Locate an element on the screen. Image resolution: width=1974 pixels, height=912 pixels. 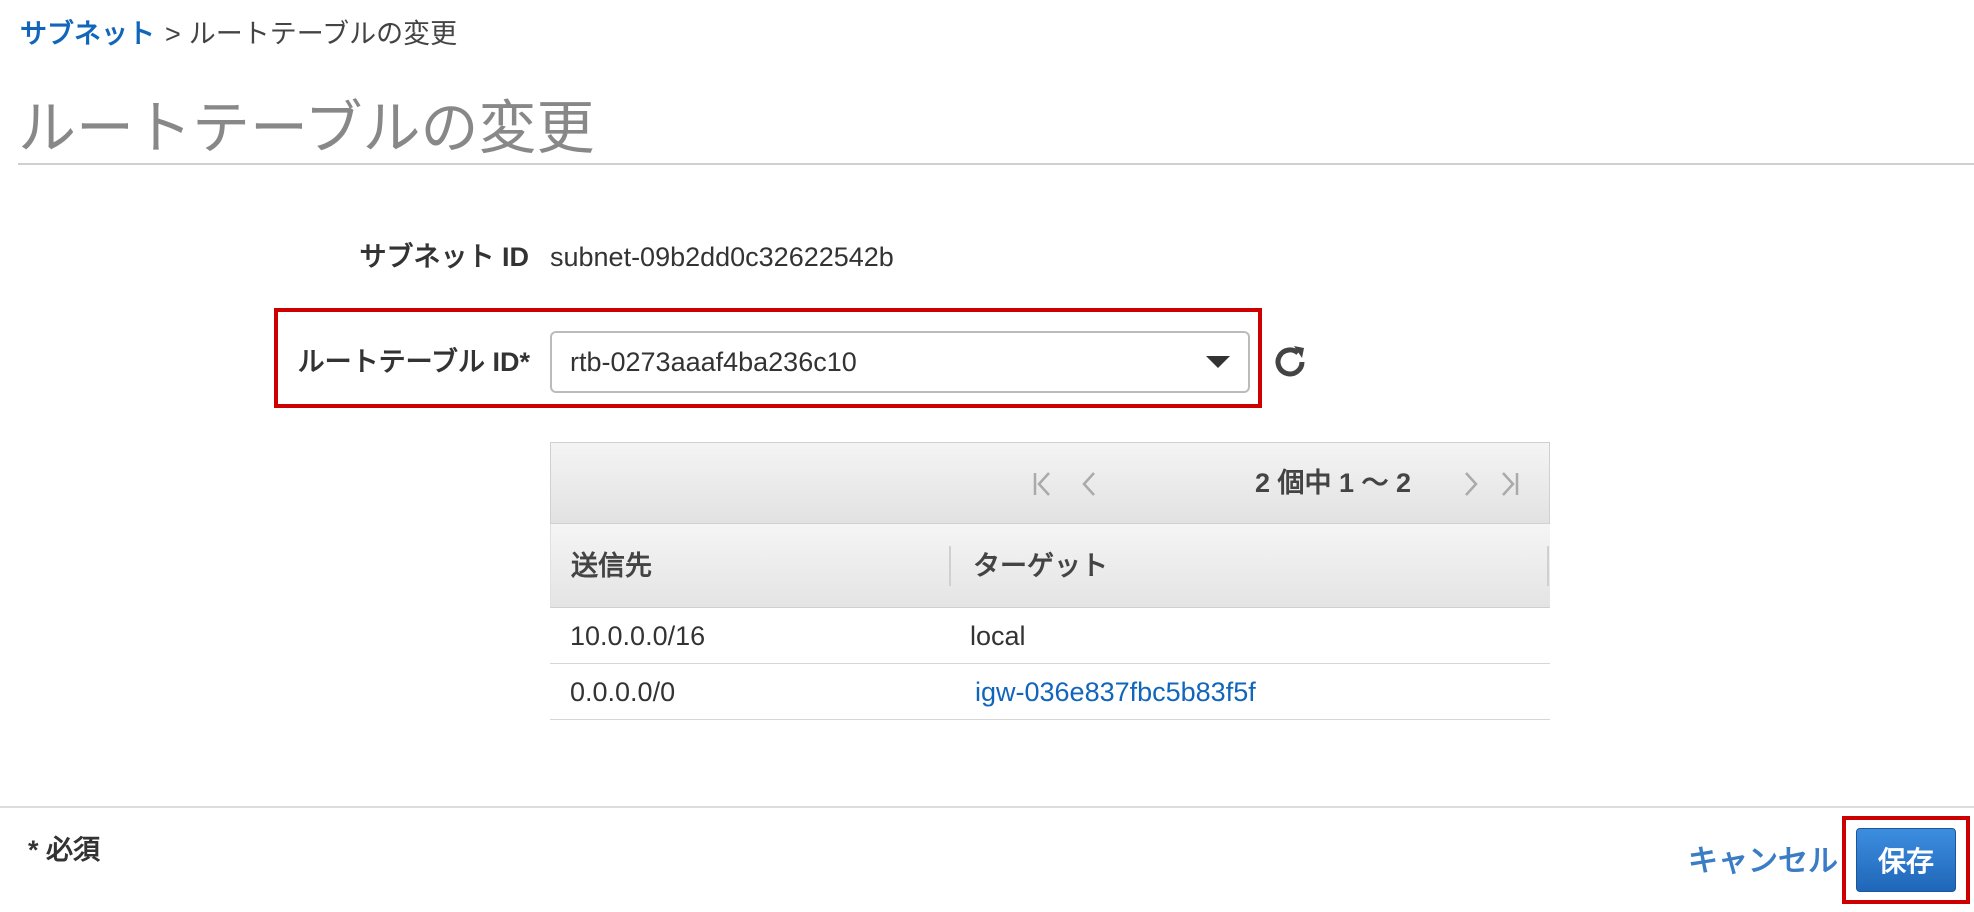
subnet-id-value: subnet-09b2dd0c32622542b is located at coordinates (722, 257).